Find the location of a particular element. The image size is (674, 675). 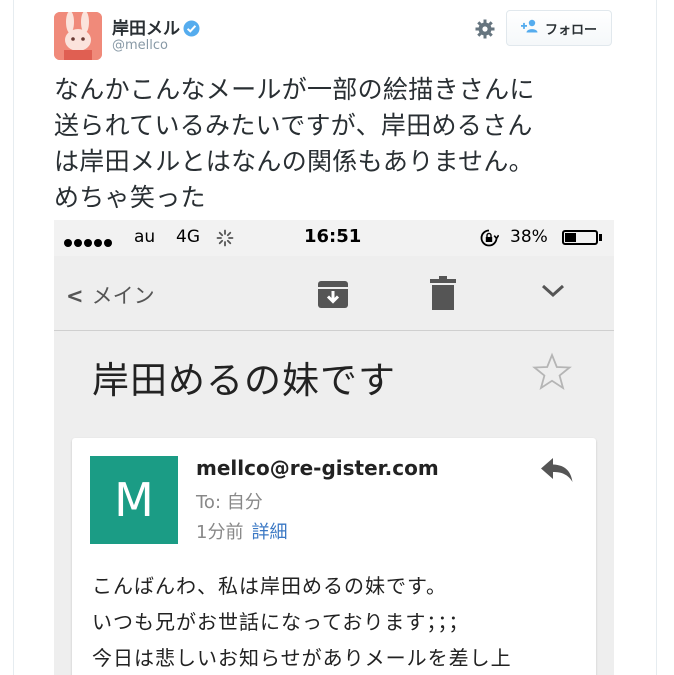

back-button: < メイン is located at coordinates (110, 295).